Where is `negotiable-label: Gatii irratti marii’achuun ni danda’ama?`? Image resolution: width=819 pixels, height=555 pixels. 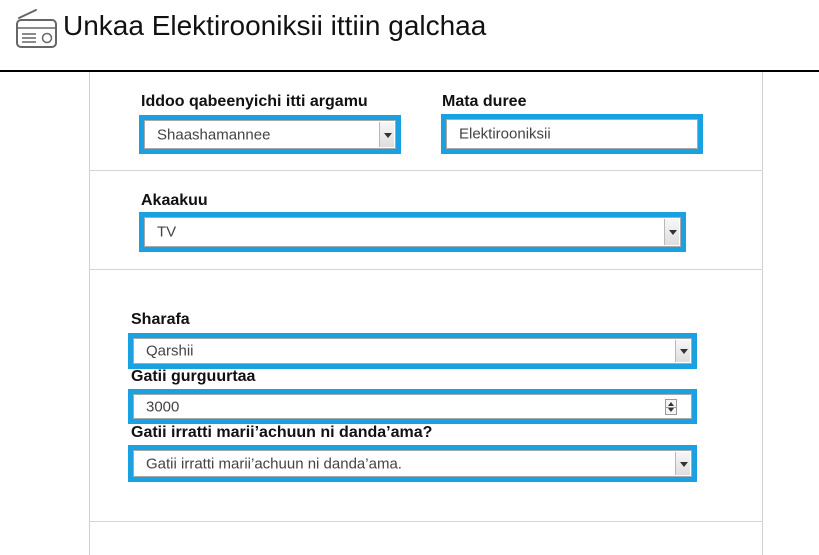
negotiable-label: Gatii irratti marii’achuun ni danda’ama? is located at coordinates (282, 432).